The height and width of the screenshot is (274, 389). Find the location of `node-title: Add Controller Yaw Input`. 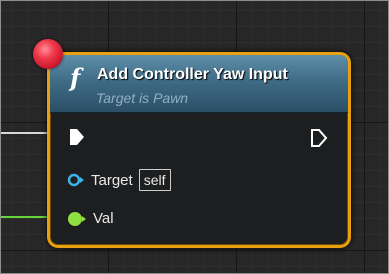

node-title: Add Controller Yaw Input is located at coordinates (192, 74).